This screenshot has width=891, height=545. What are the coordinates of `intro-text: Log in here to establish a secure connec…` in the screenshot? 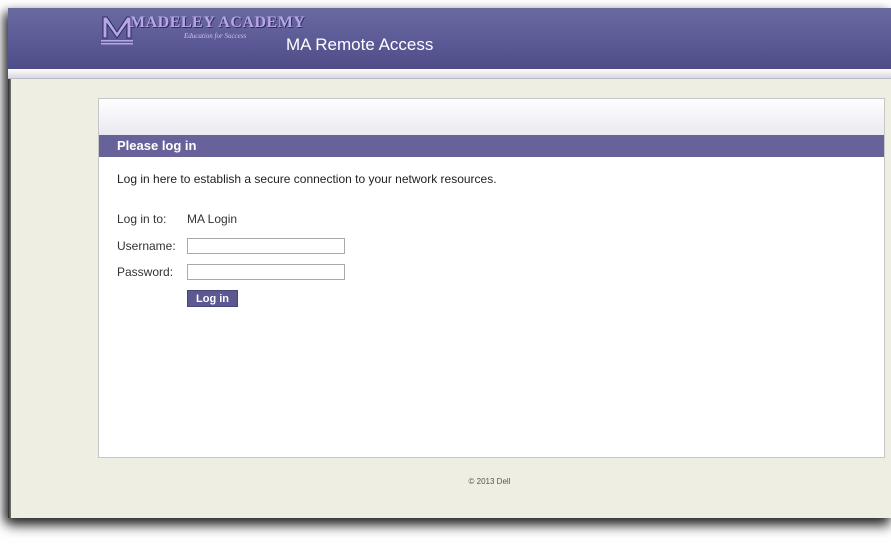 It's located at (307, 179).